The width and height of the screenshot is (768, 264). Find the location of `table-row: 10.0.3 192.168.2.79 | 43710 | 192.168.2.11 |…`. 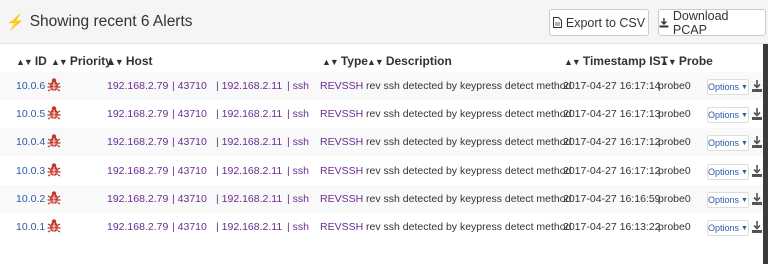

table-row: 10.0.3 192.168.2.79 | 43710 | 192.168.2.11 |… is located at coordinates (381, 171).